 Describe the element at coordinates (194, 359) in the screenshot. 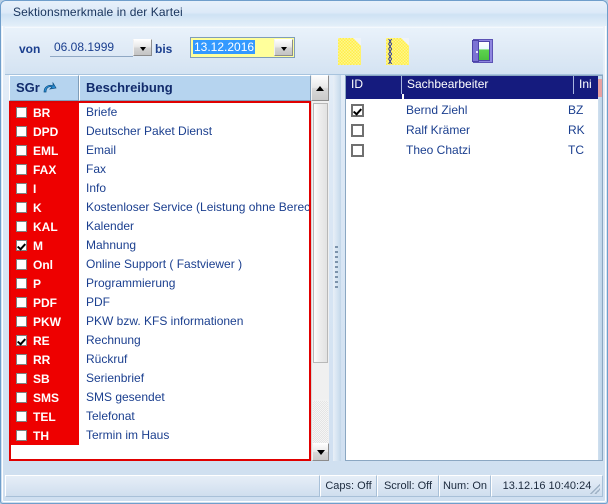

I see `row-description-cell: Rückruf` at that location.